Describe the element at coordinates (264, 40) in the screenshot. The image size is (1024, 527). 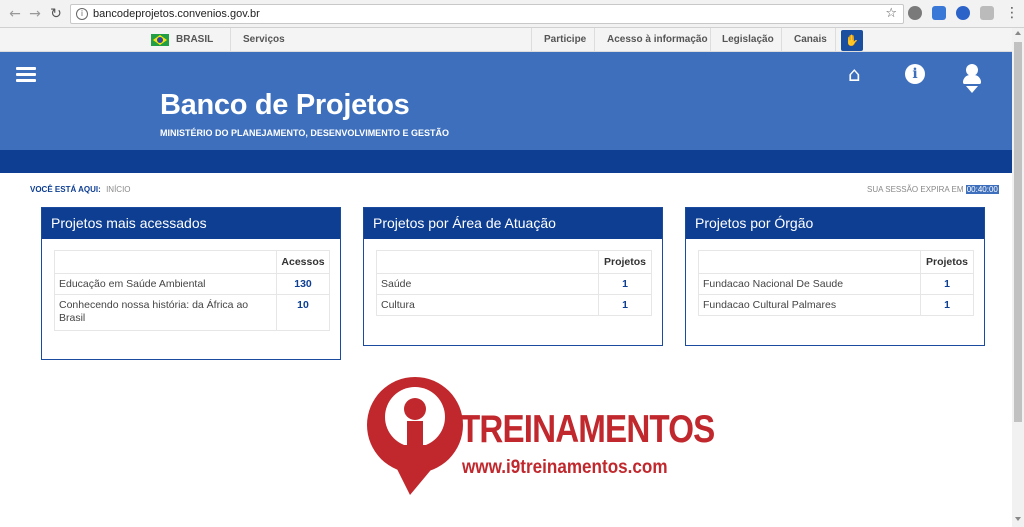
I see `gov-services-link: Serviços` at that location.